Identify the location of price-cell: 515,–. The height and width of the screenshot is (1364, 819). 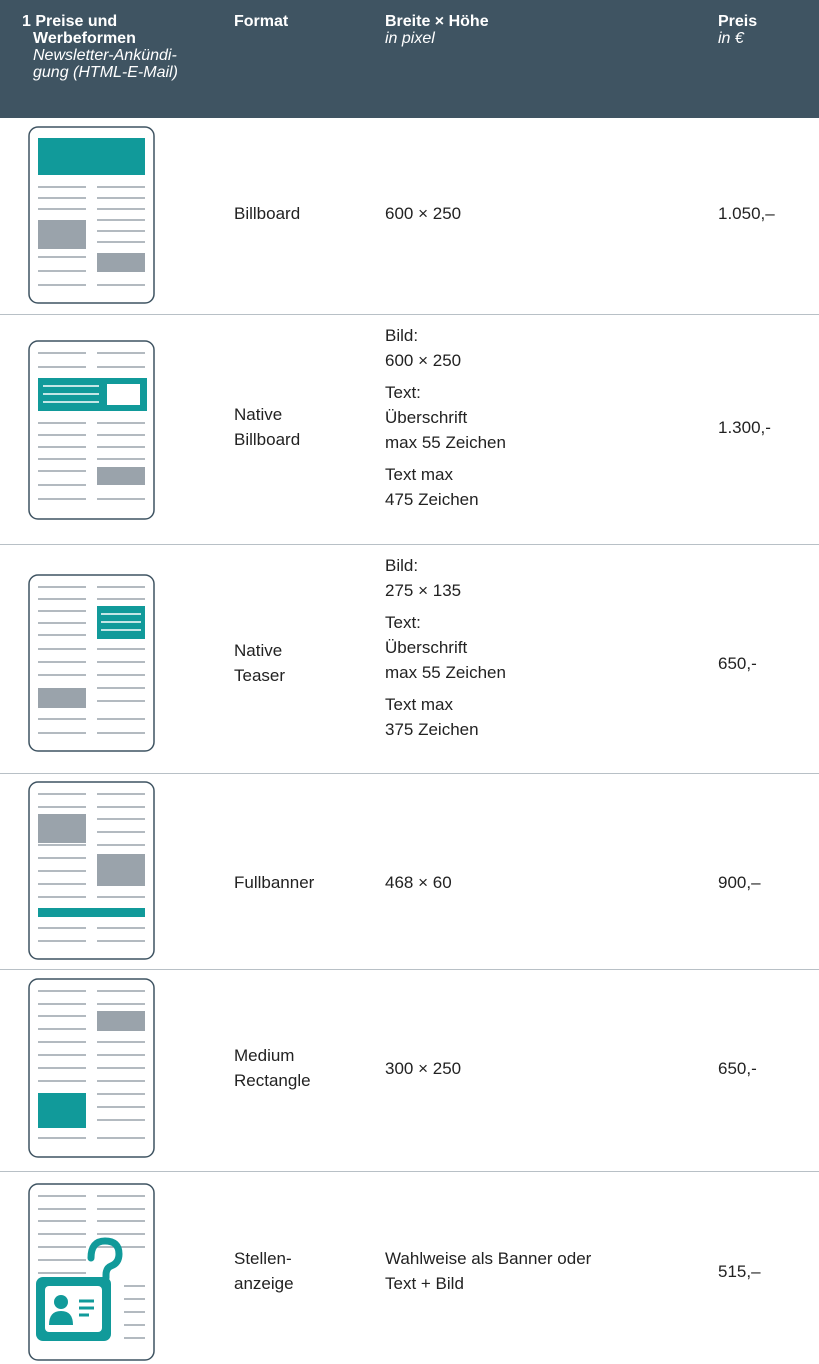
(739, 1271).